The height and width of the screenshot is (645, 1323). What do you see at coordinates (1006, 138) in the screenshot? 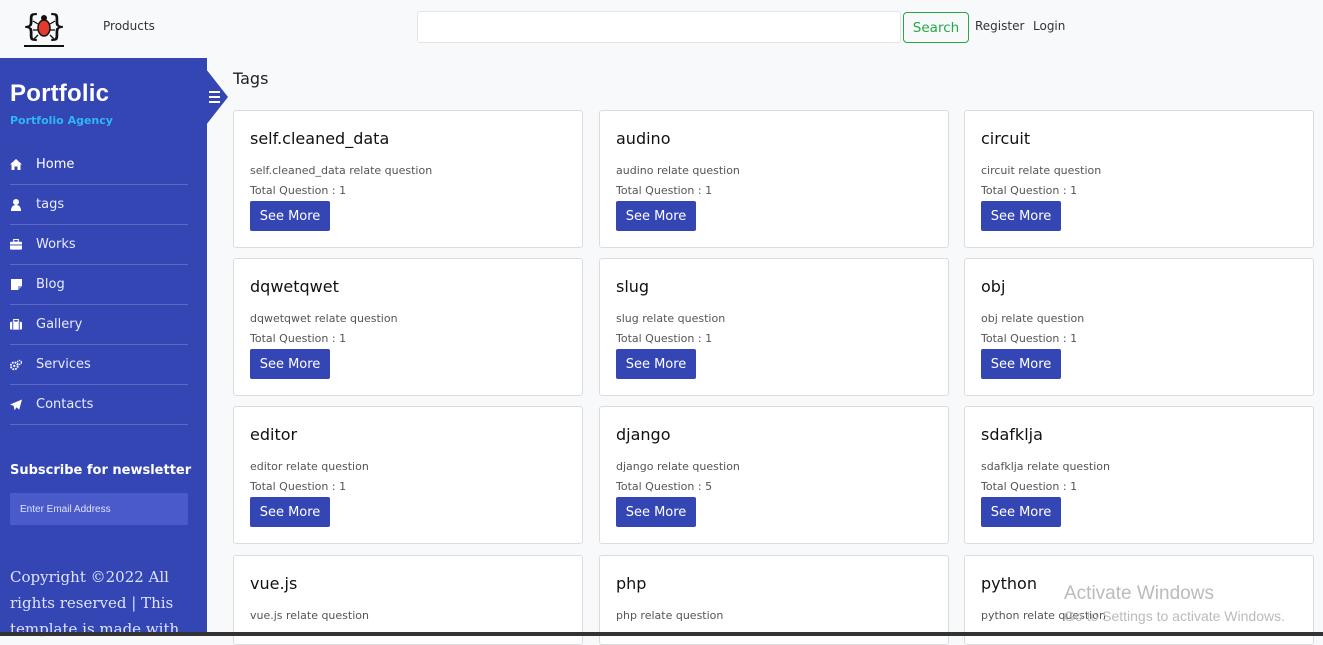
I see `tag-title: circuit` at bounding box center [1006, 138].